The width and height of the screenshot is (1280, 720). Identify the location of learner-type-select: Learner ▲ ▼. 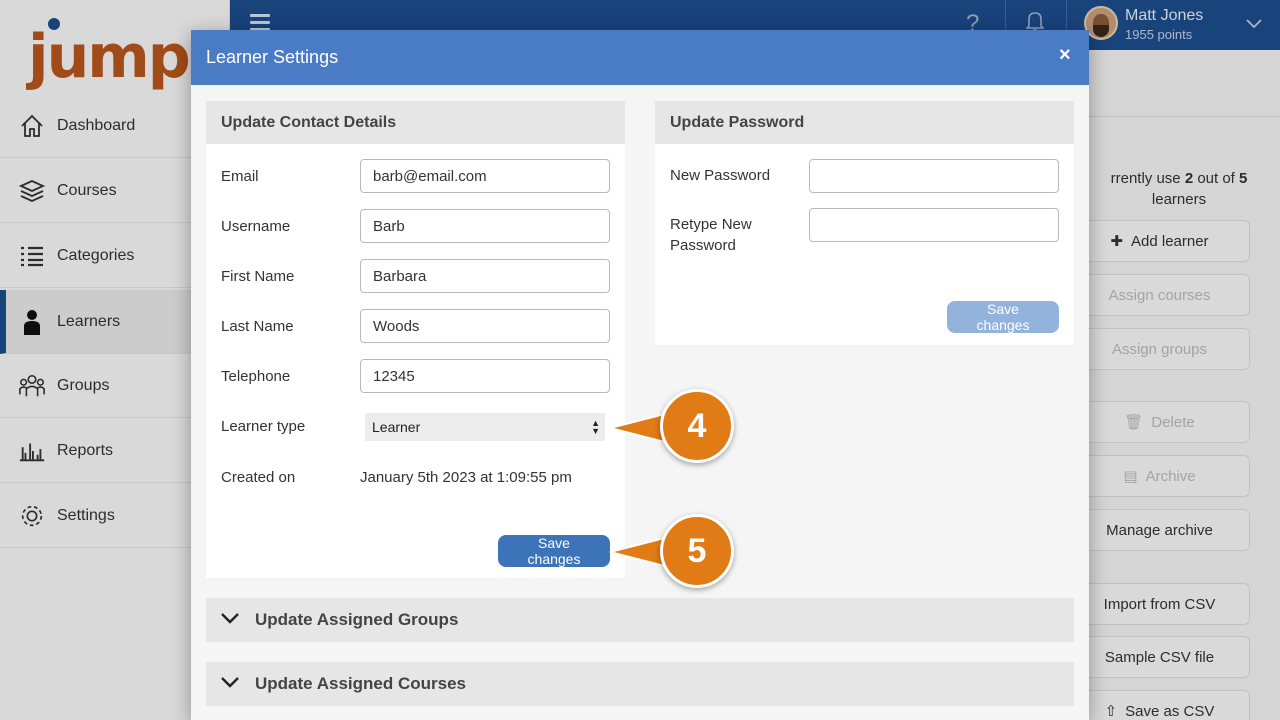
(485, 427).